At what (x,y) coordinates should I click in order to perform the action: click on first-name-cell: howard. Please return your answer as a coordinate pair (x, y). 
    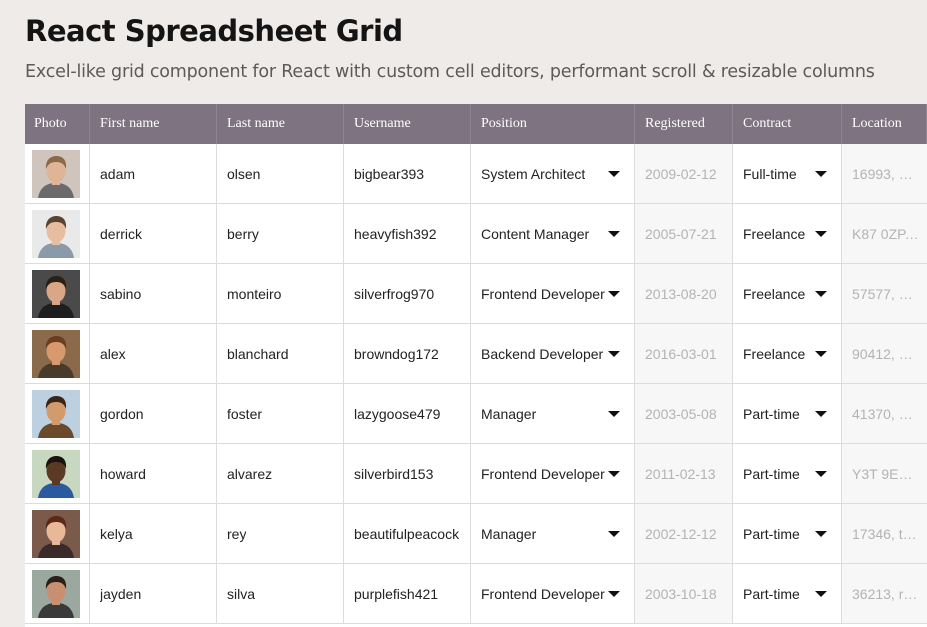
    Looking at the image, I should click on (153, 473).